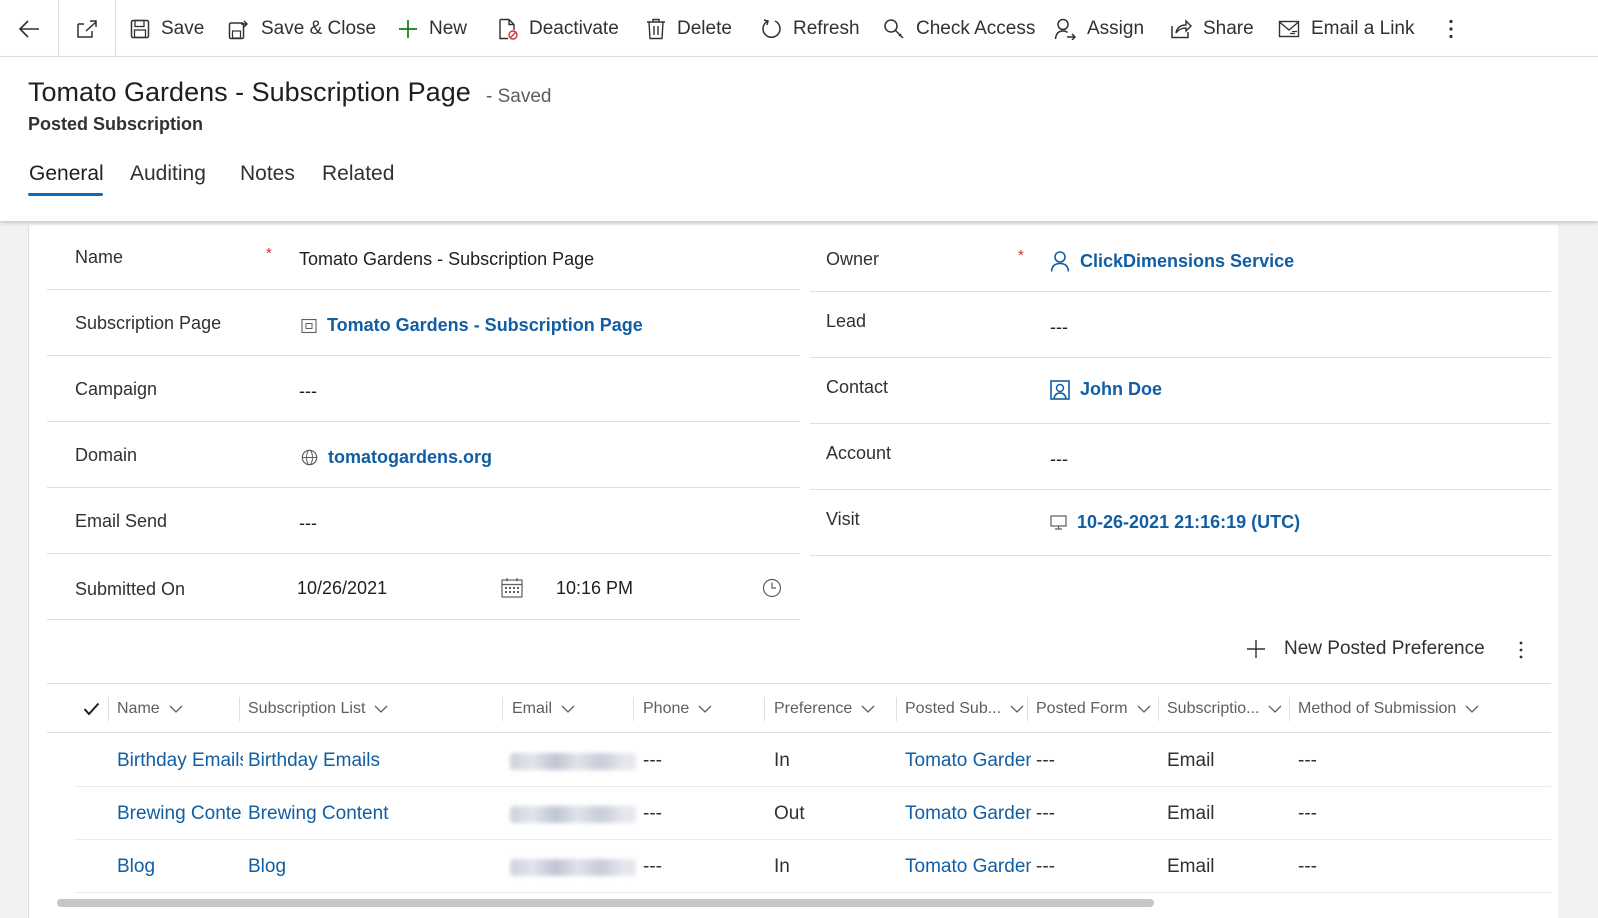  I want to click on new-button: New, so click(432, 28).